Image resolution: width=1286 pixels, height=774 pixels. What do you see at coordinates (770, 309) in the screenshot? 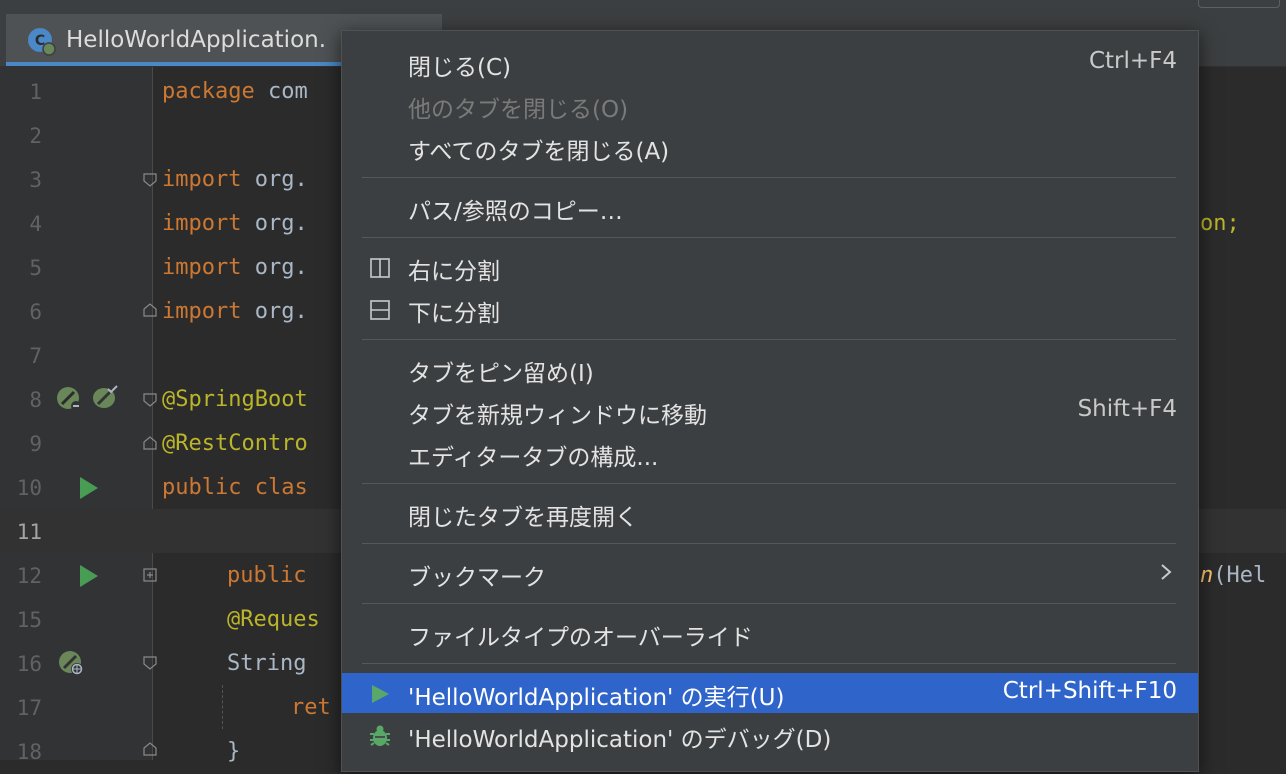
I see `menu-item-split-down: 下に分割` at bounding box center [770, 309].